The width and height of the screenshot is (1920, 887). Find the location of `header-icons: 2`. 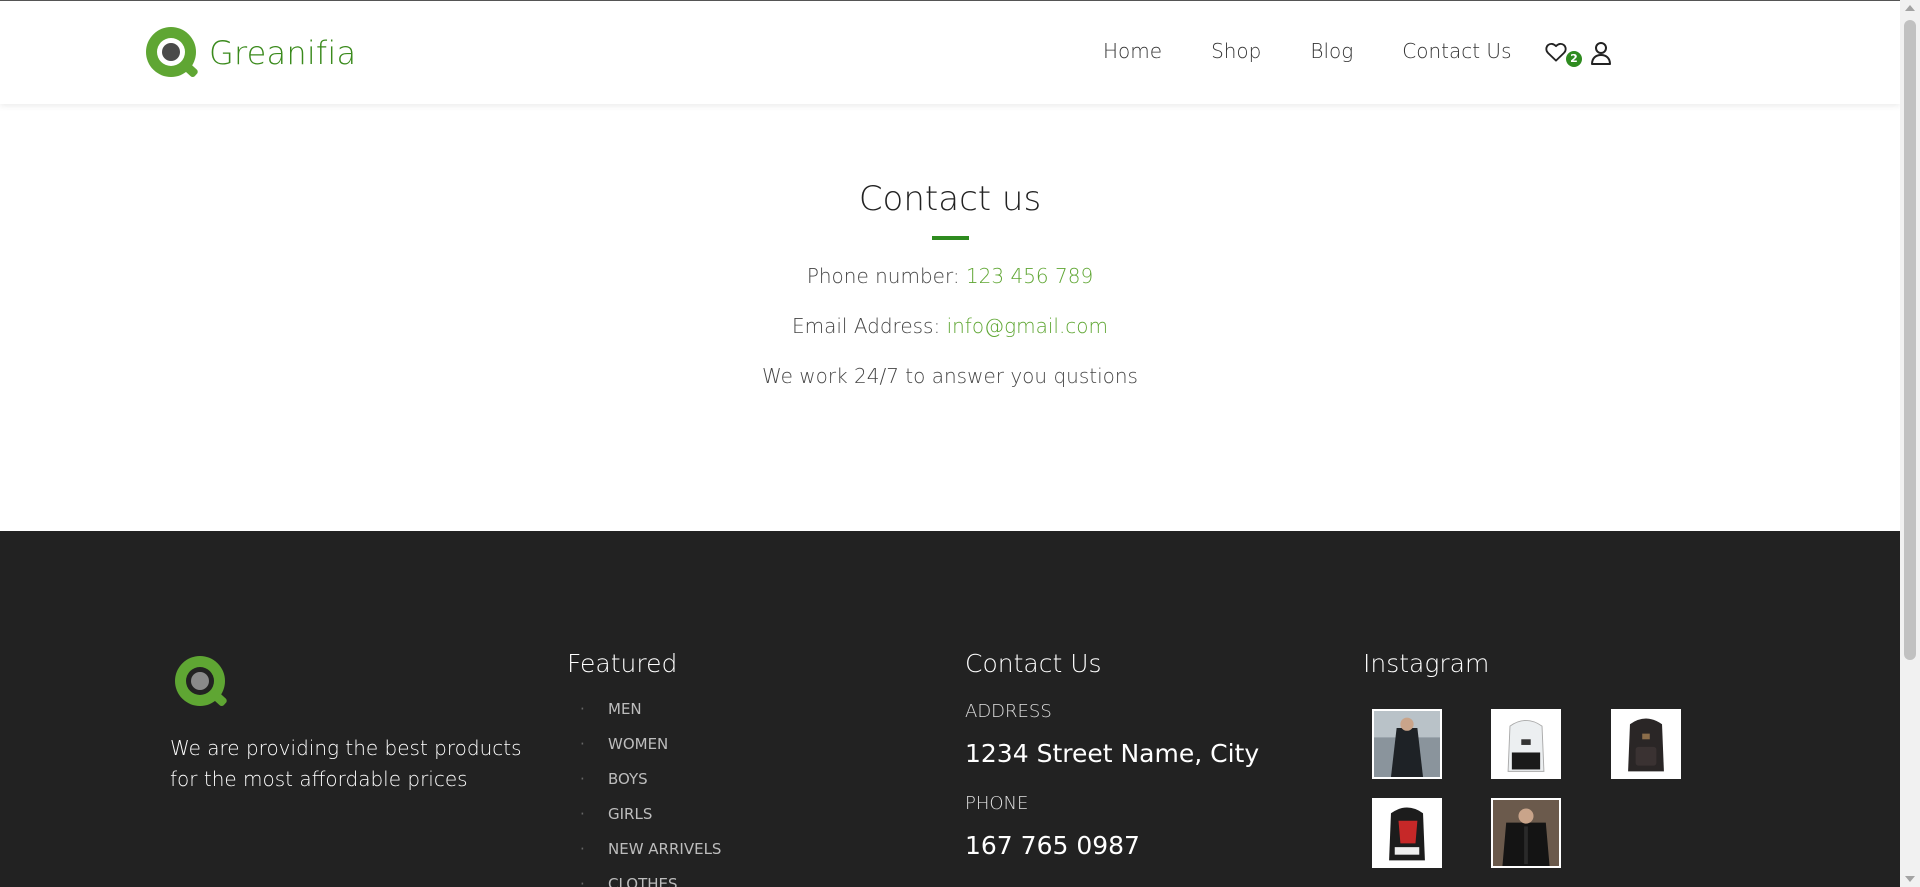

header-icons: 2 is located at coordinates (1578, 54).